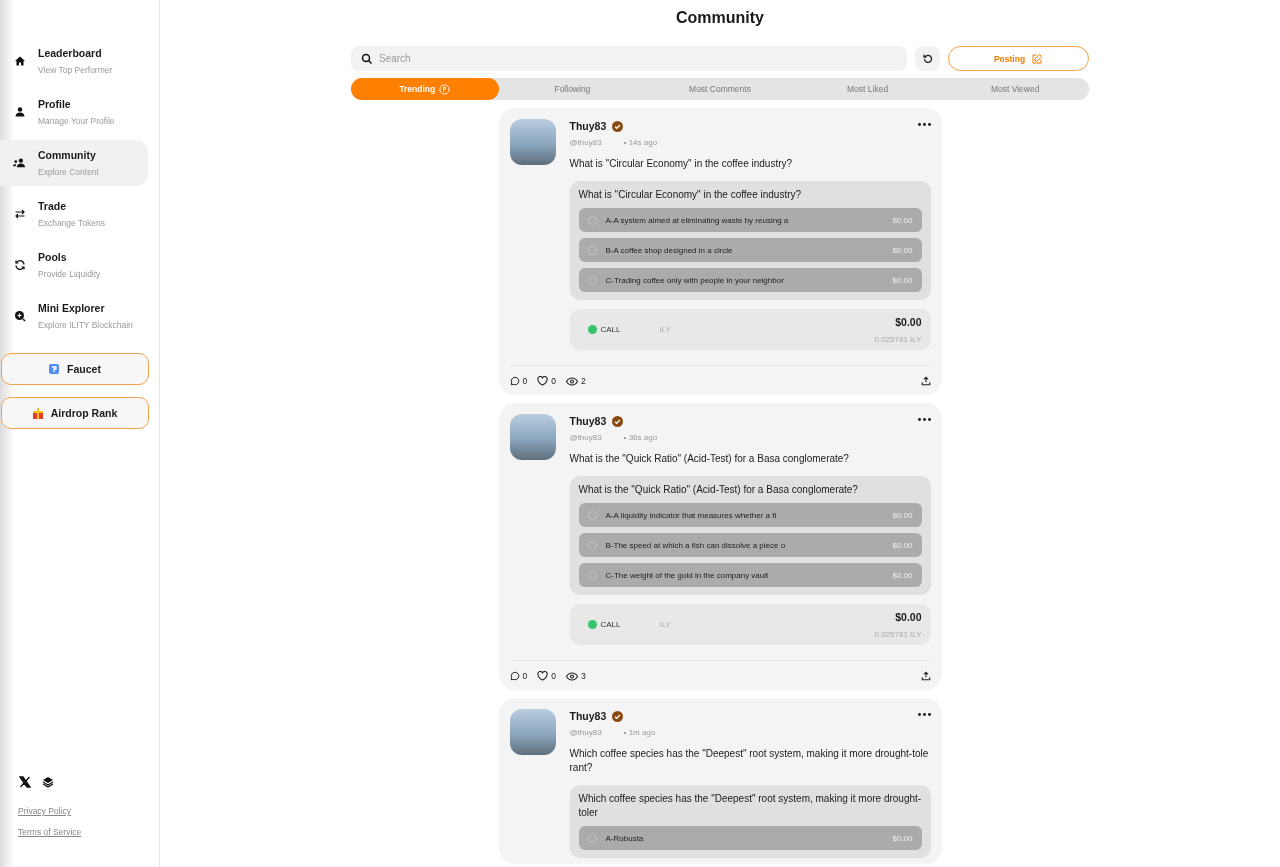 This screenshot has height=867, width=1280. What do you see at coordinates (572, 89) in the screenshot?
I see `tab: Following` at bounding box center [572, 89].